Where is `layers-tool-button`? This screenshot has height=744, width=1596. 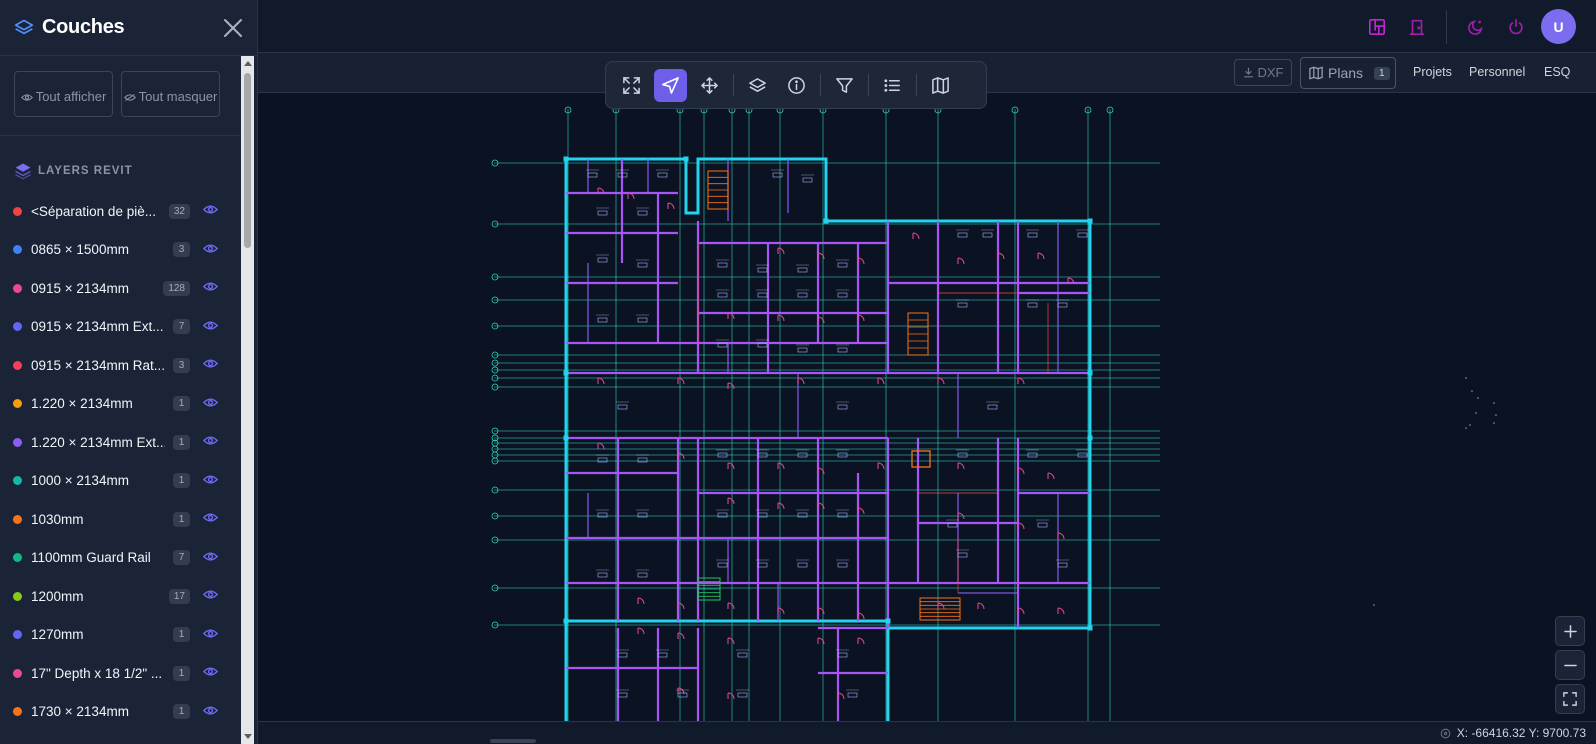
layers-tool-button is located at coordinates (757, 85).